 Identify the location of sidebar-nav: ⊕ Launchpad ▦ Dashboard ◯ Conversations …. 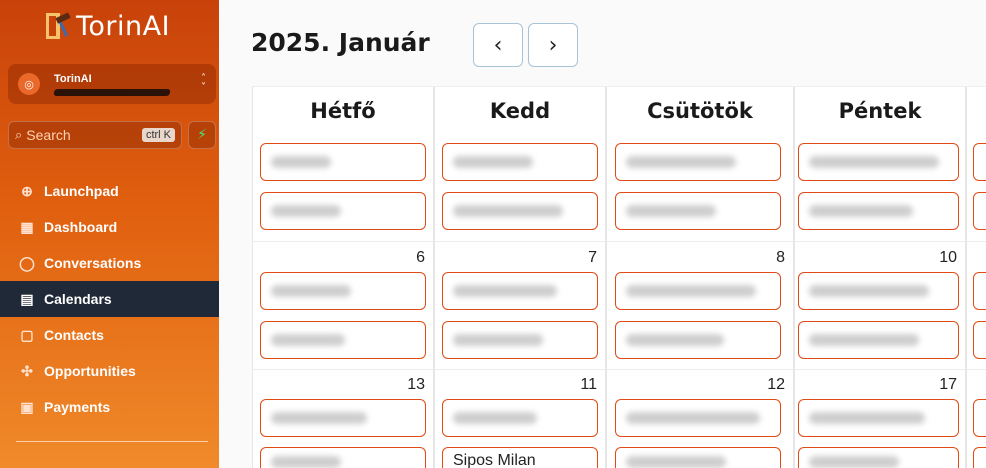
(109, 299).